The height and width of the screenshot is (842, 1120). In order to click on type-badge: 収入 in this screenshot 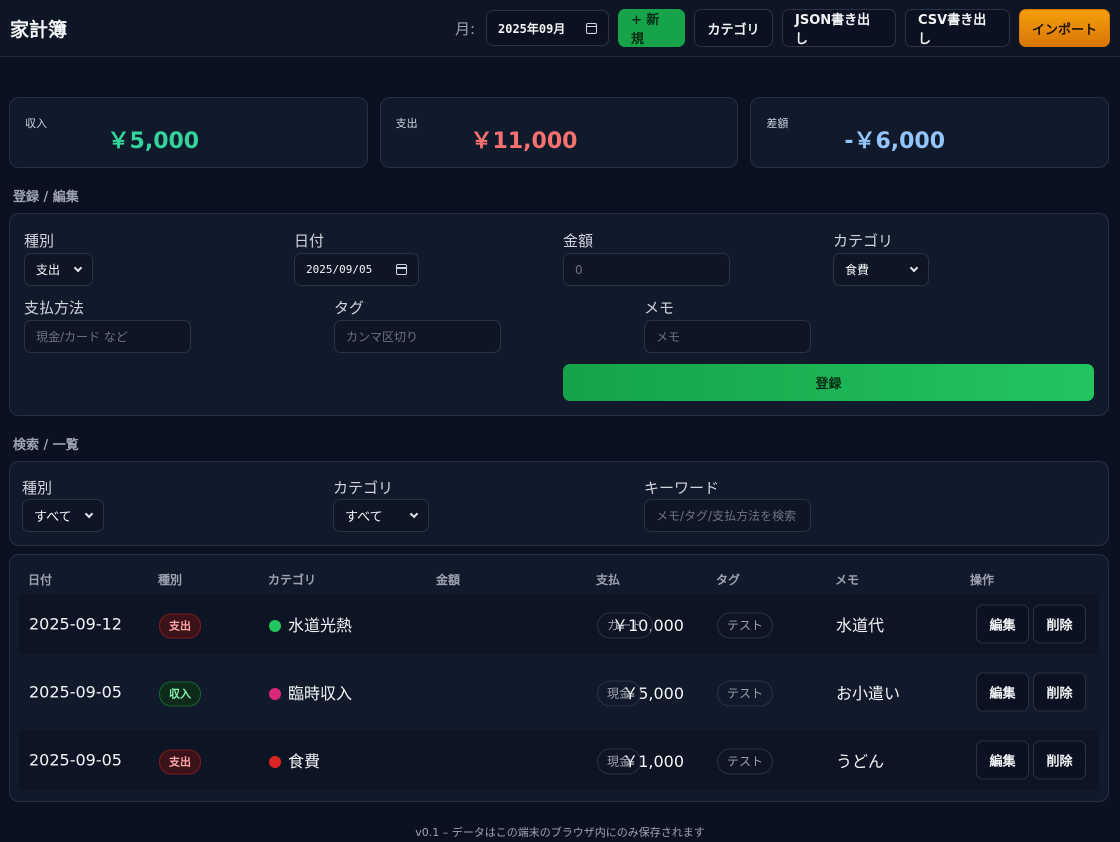, I will do `click(180, 694)`.